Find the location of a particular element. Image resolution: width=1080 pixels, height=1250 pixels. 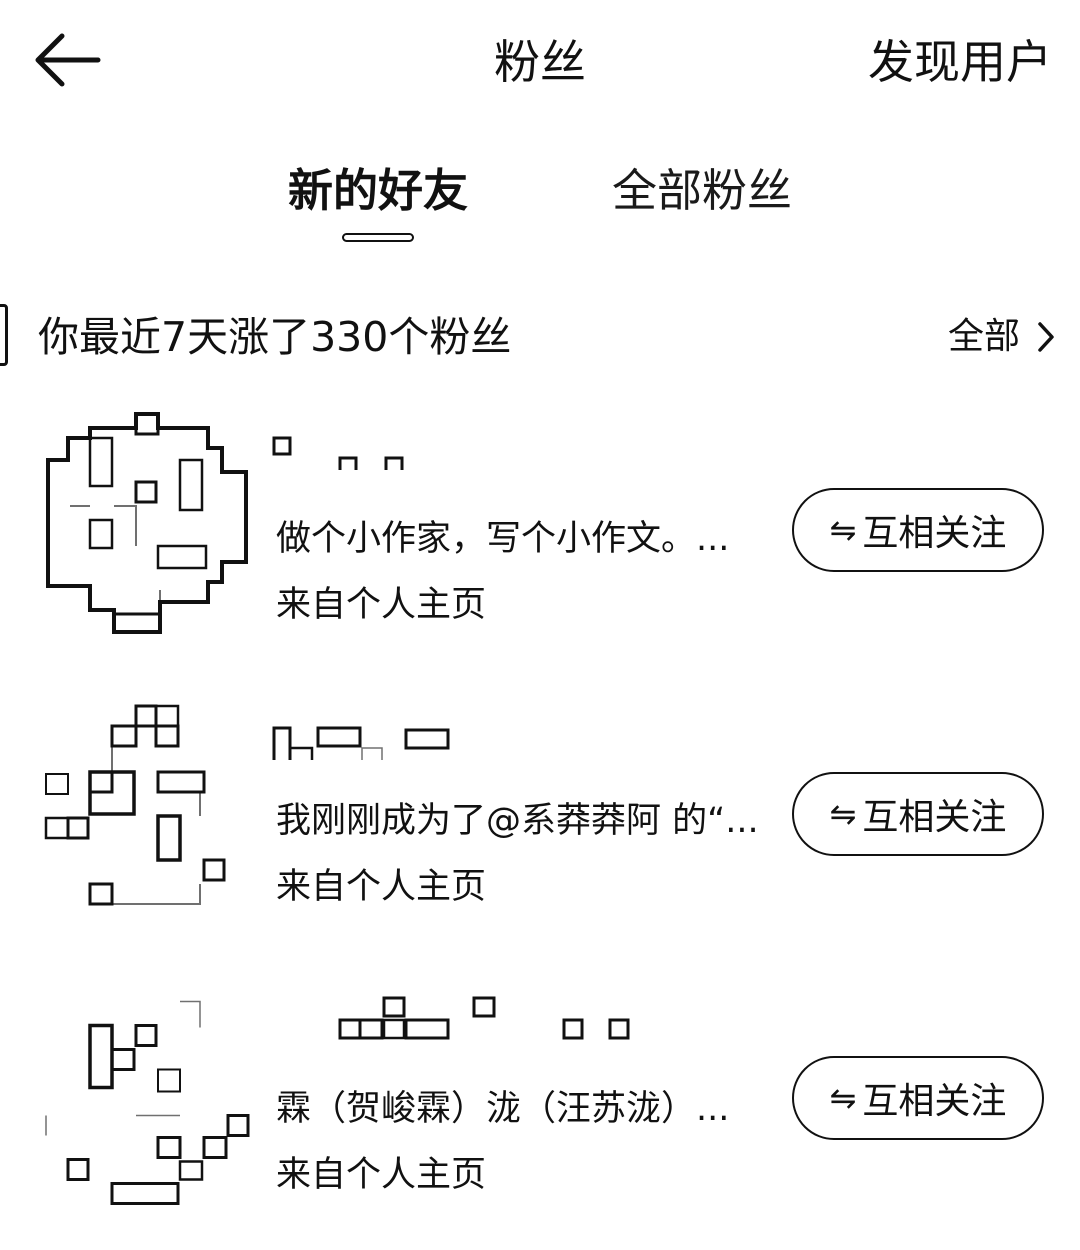

tab-all-fans: 全部粉丝 is located at coordinates (702, 191).